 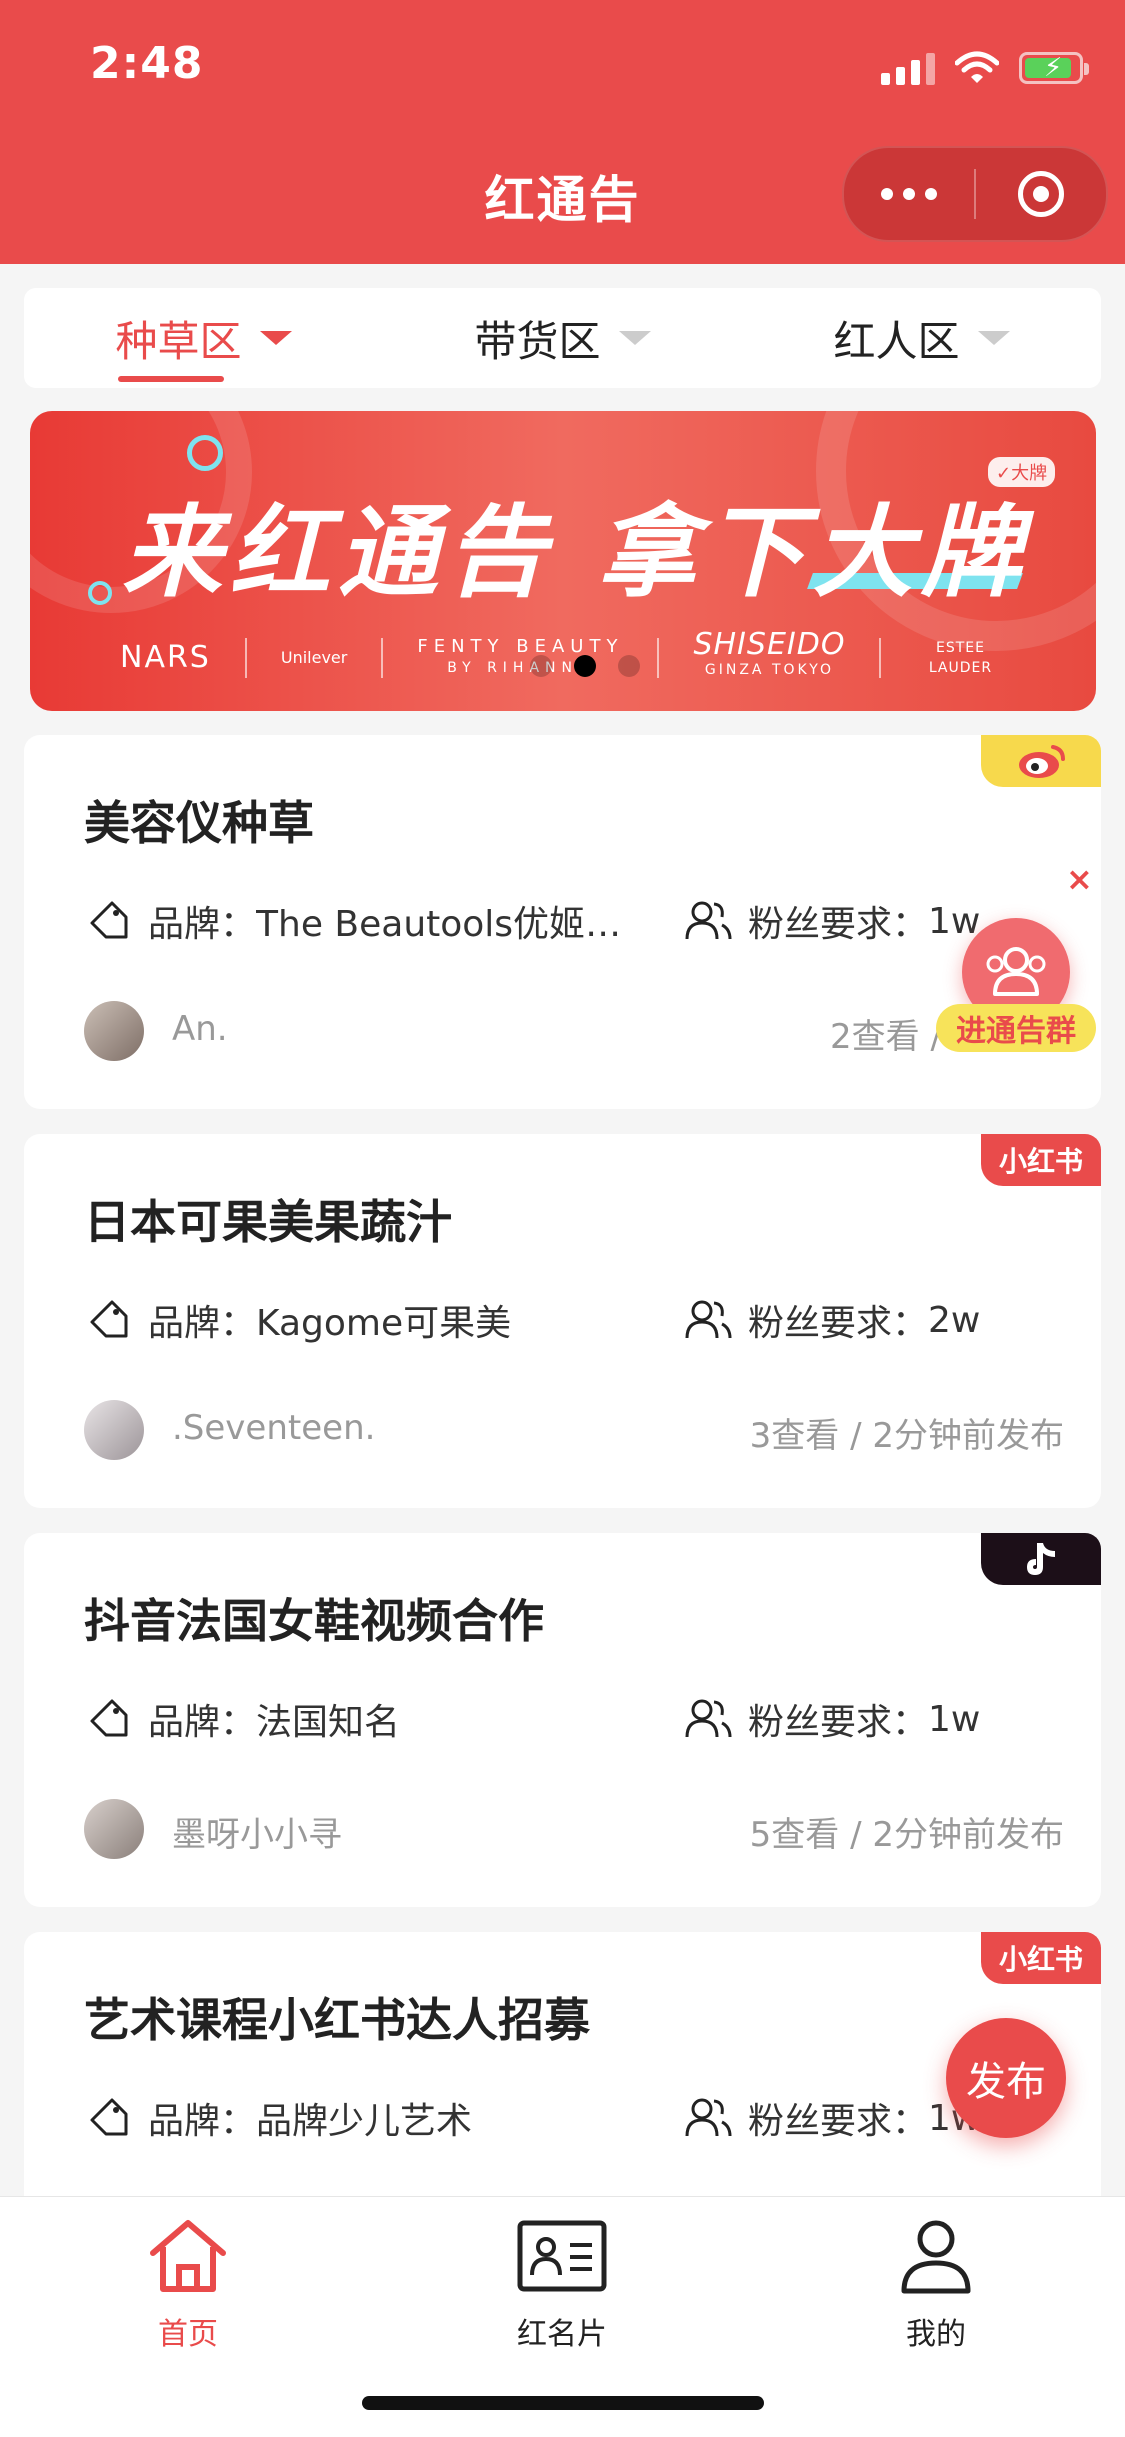 I want to click on tabbar-item-namecard: 红名片, so click(x=562, y=2285).